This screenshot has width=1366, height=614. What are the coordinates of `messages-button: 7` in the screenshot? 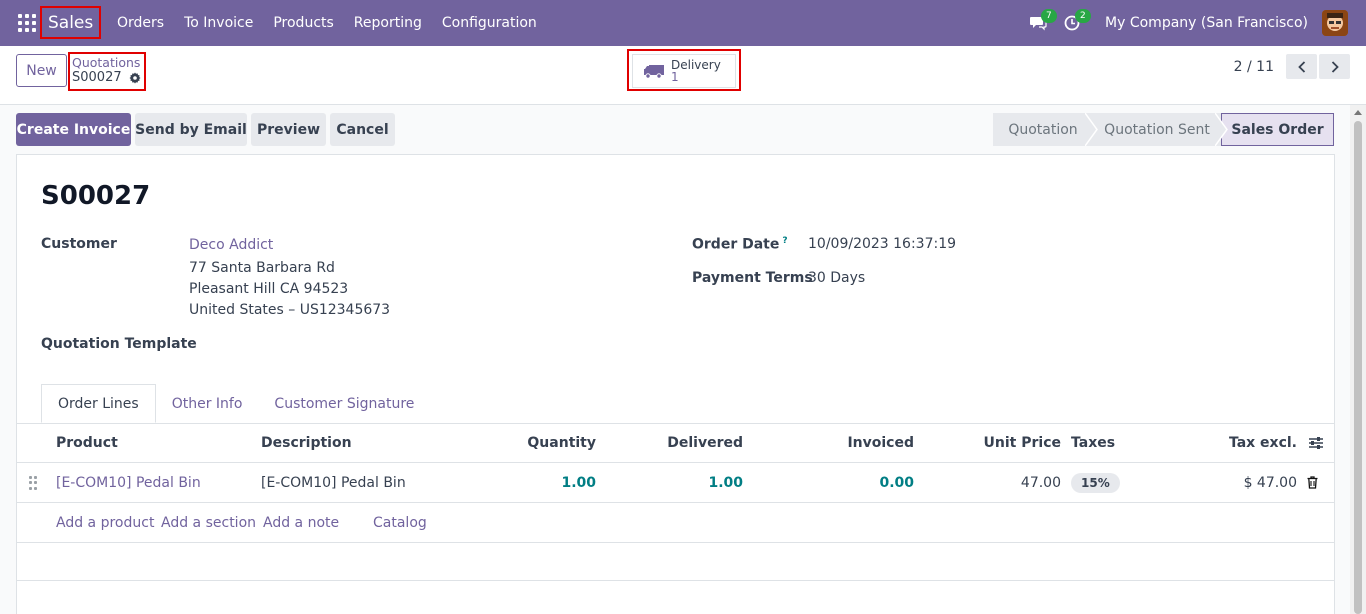 It's located at (1039, 23).